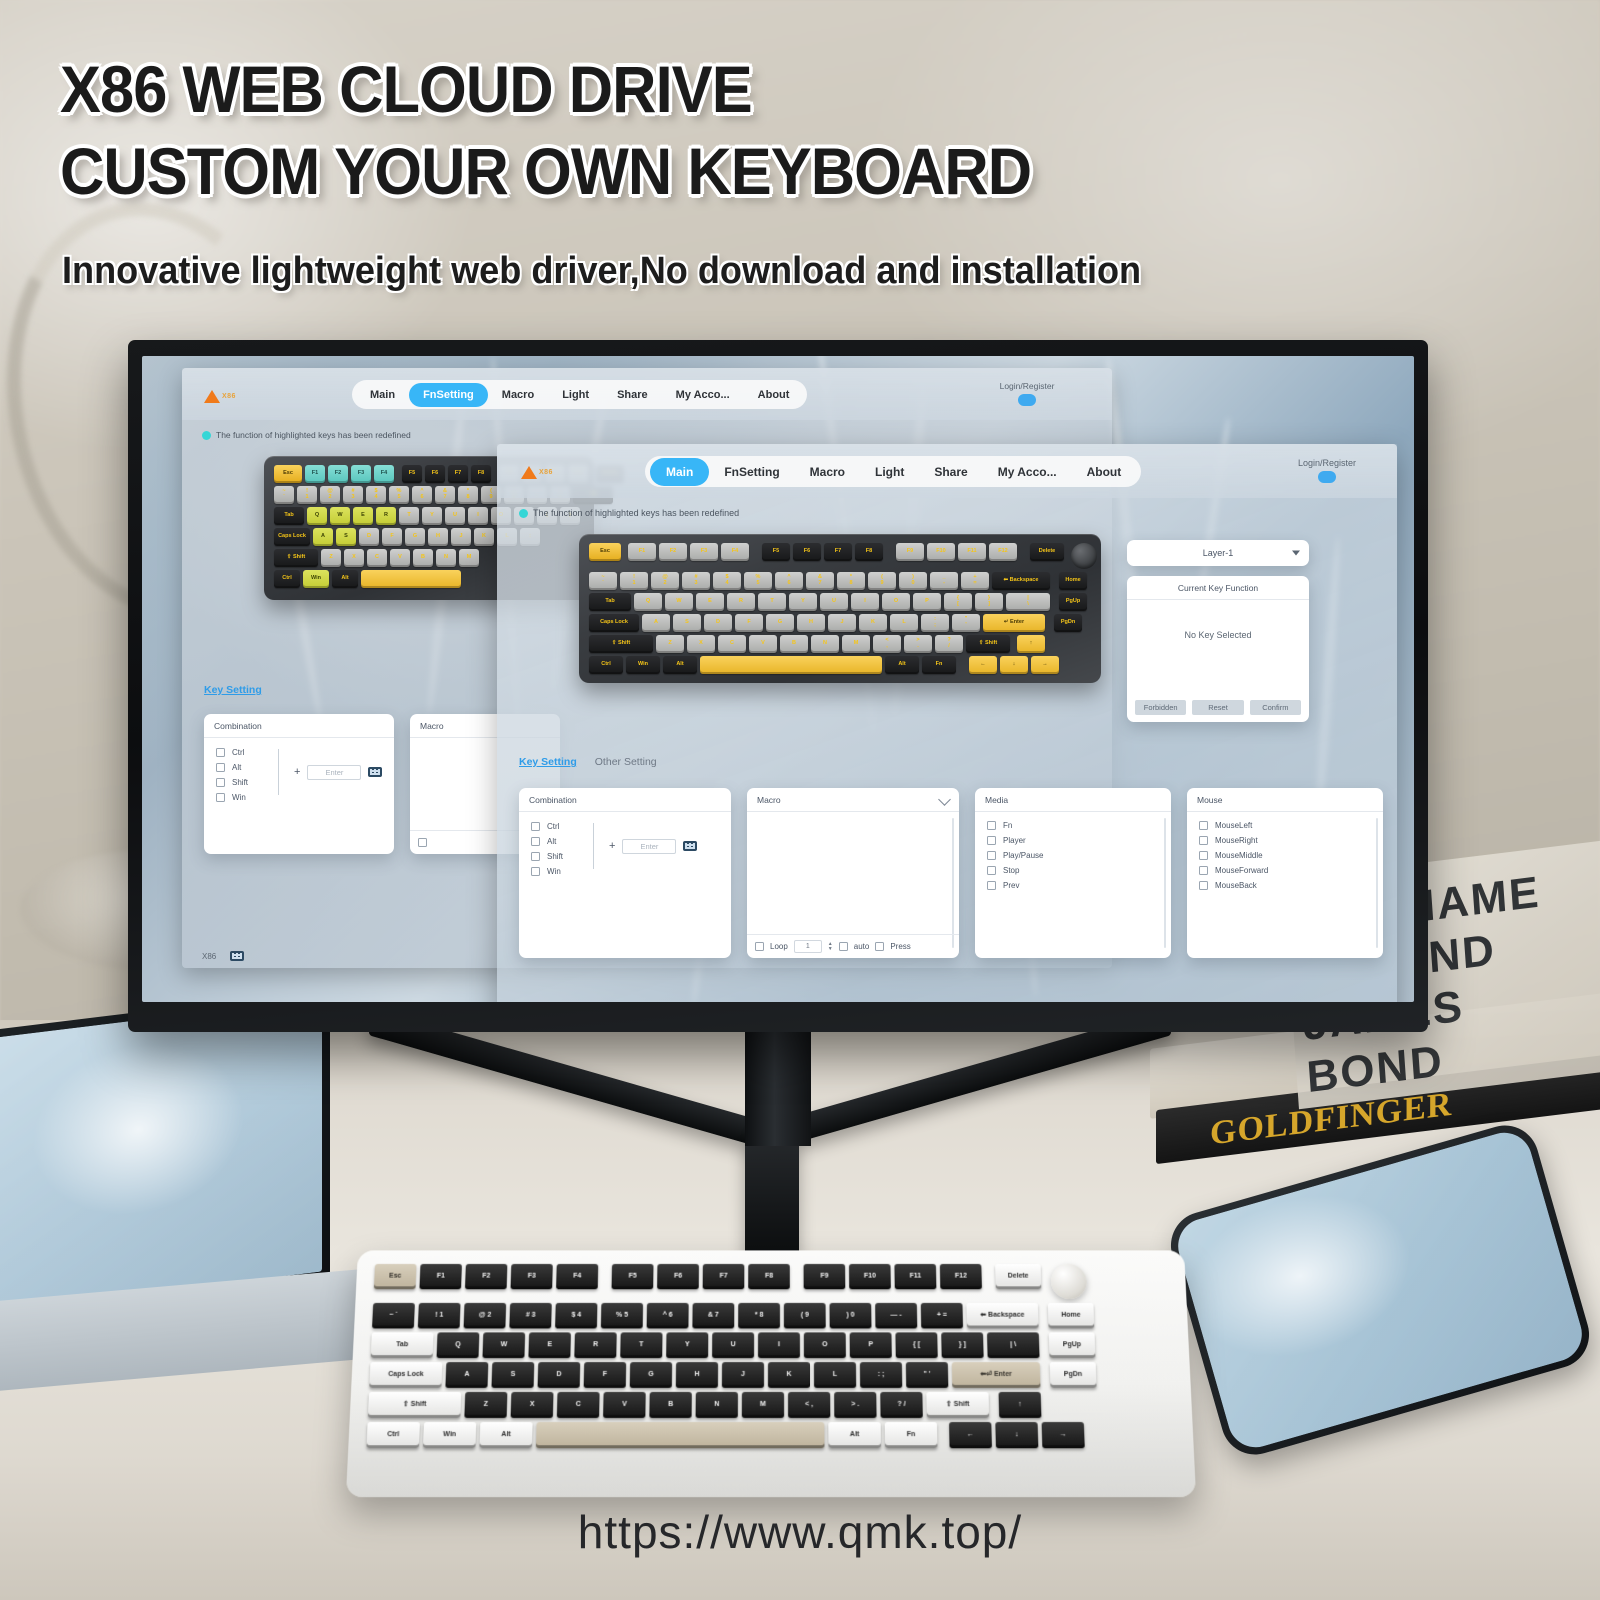 The height and width of the screenshot is (1600, 1600). I want to click on loop-count-stepper: 1, so click(807, 946).